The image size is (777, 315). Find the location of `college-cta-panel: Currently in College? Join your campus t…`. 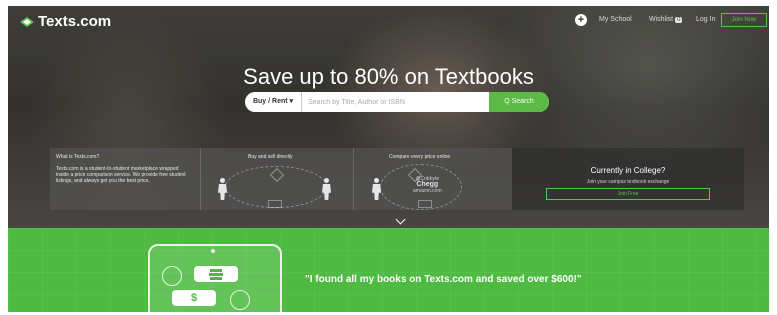

college-cta-panel: Currently in College? Join your campus t… is located at coordinates (628, 179).